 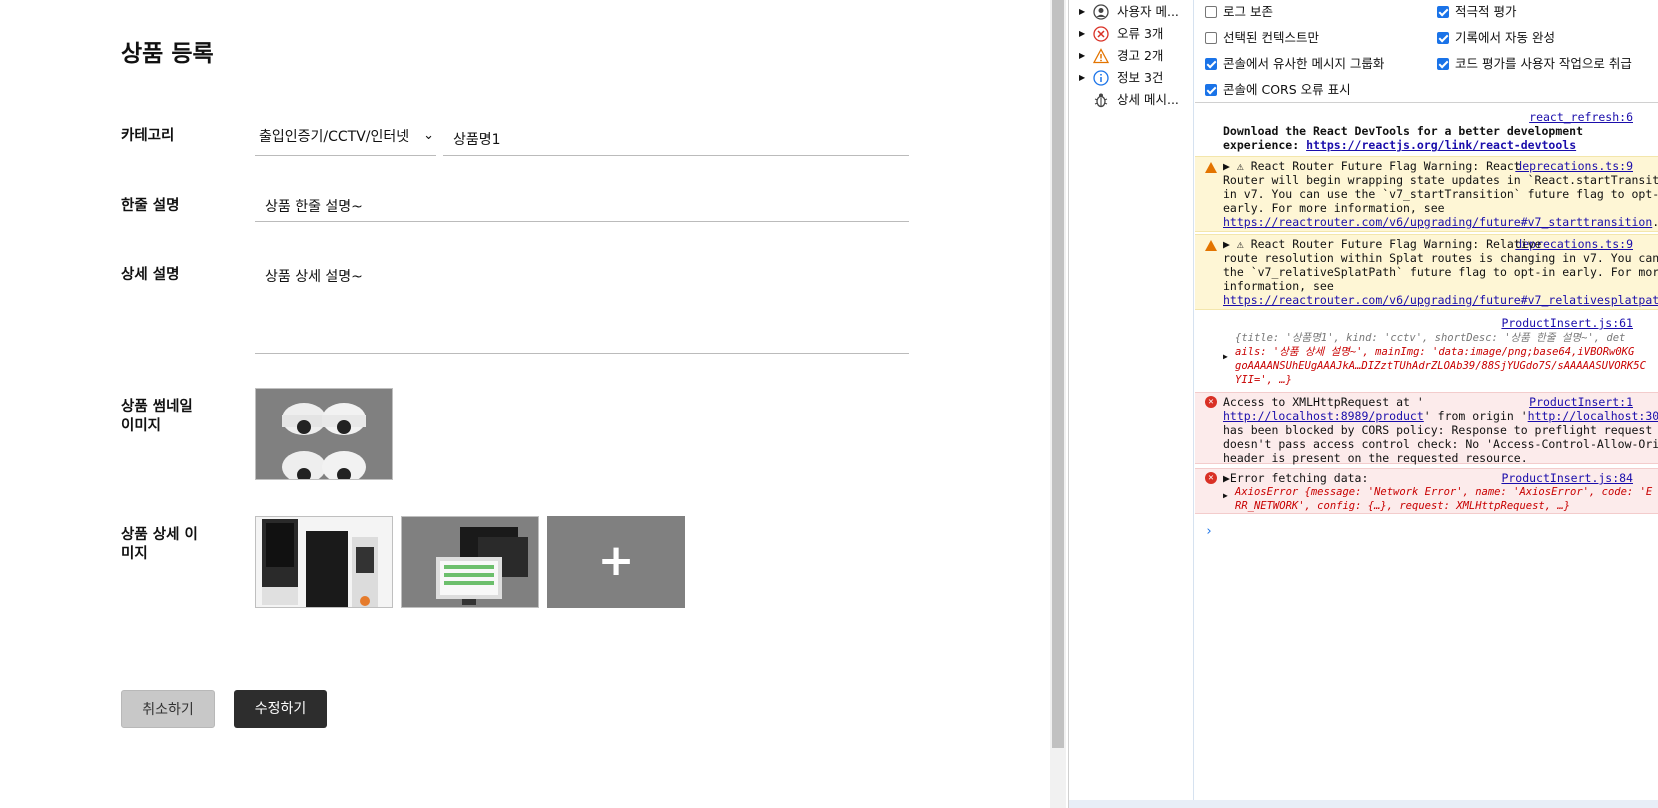 I want to click on category-select: 출입인증기/CCTV/인터넷 ⌄, so click(x=345, y=139).